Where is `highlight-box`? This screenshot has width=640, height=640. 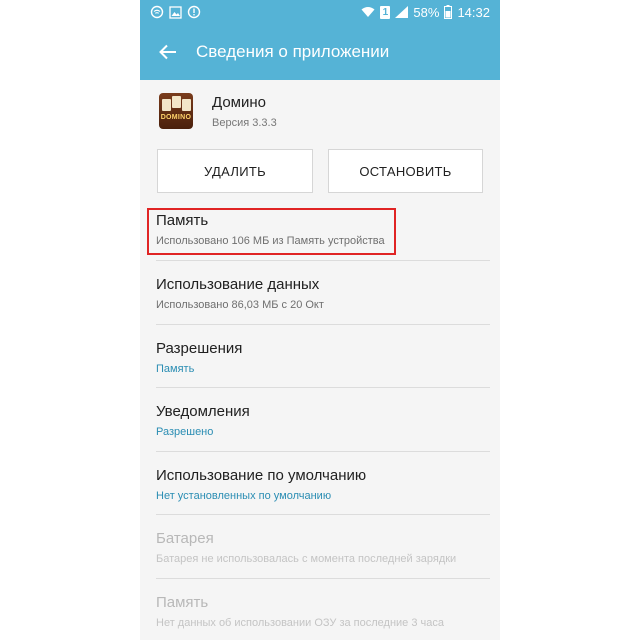 highlight-box is located at coordinates (271, 231).